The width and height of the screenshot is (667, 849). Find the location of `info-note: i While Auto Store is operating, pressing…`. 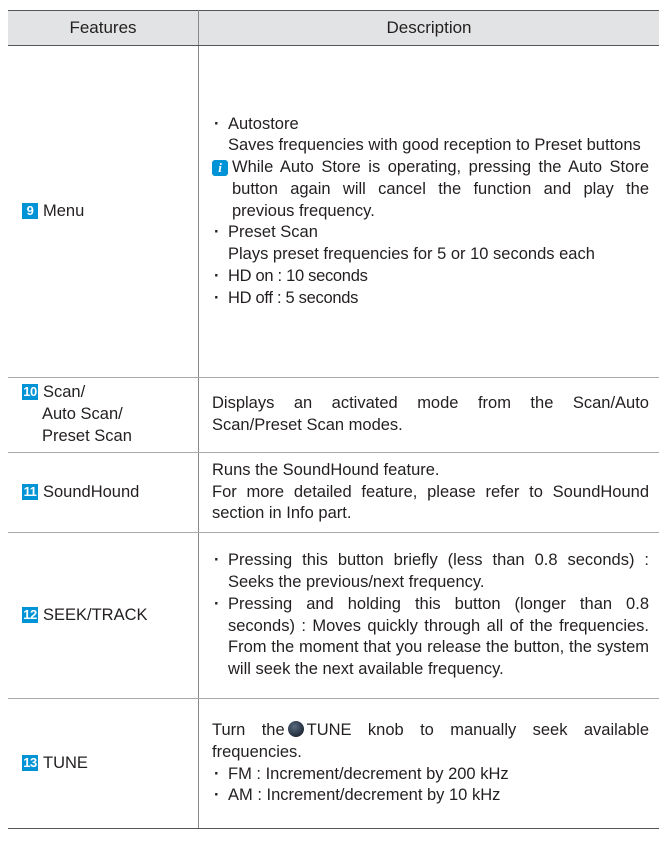

info-note: i While Auto Store is operating, pressing… is located at coordinates (430, 189).